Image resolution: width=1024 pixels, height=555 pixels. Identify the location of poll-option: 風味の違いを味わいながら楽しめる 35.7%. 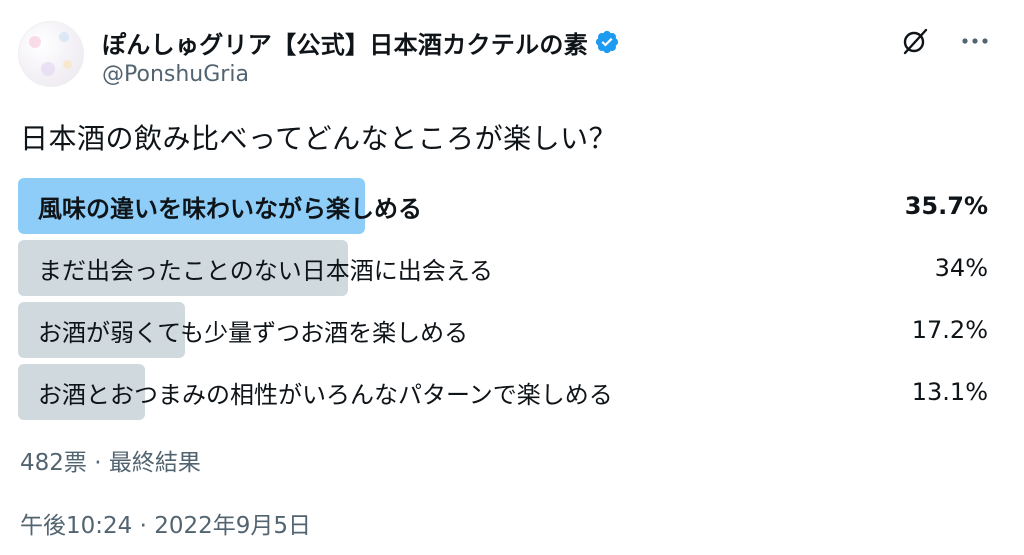
(504, 206).